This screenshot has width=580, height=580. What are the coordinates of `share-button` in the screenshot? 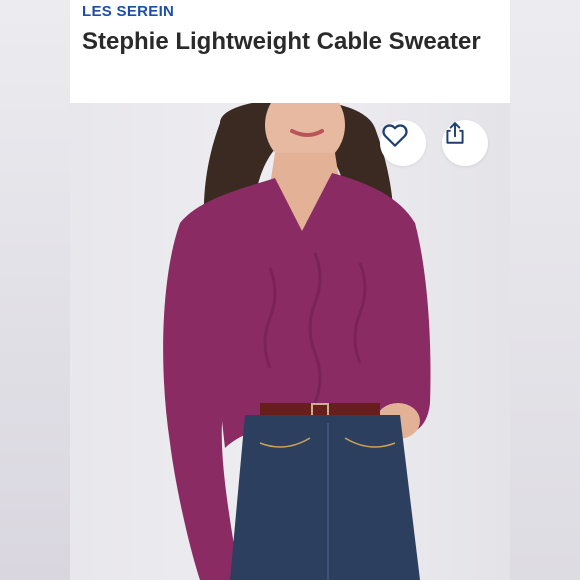 It's located at (465, 143).